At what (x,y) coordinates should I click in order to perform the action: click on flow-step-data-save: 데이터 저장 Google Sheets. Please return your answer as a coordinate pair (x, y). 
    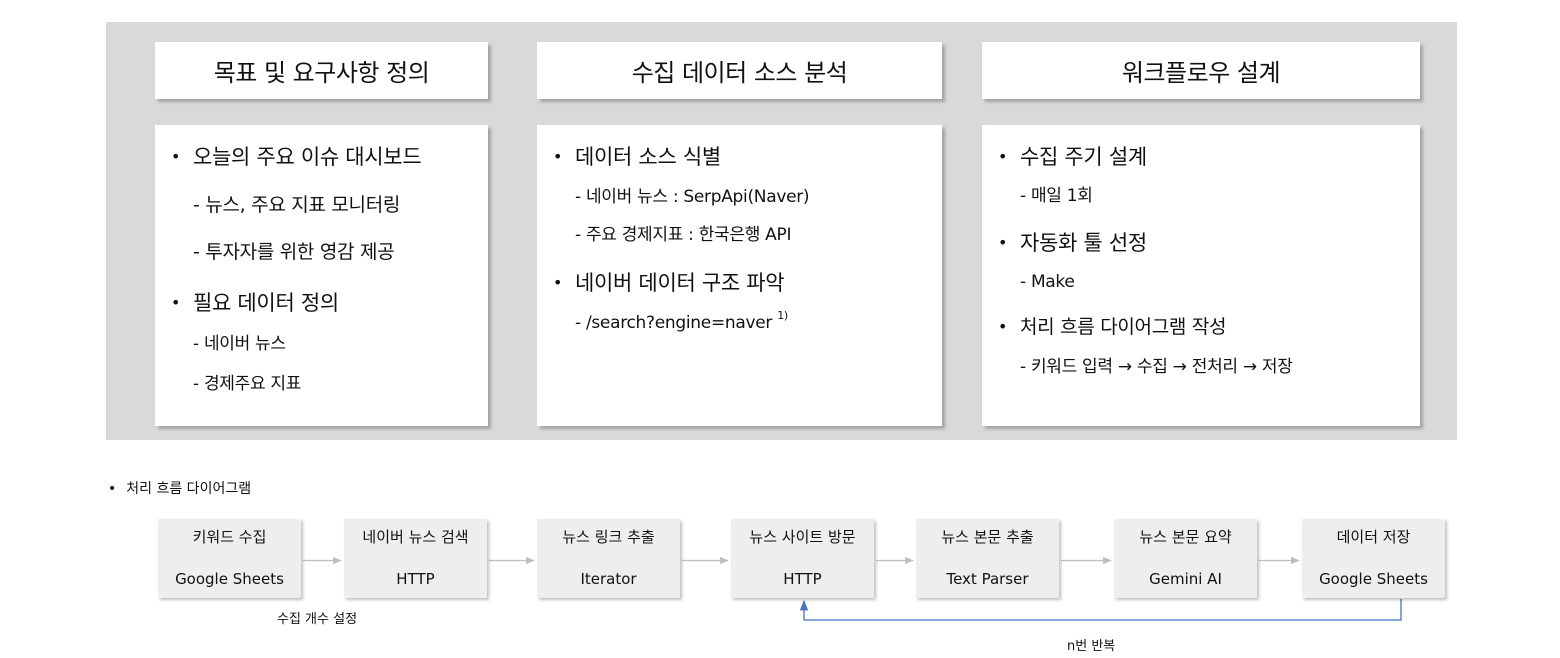
    Looking at the image, I should click on (1373, 558).